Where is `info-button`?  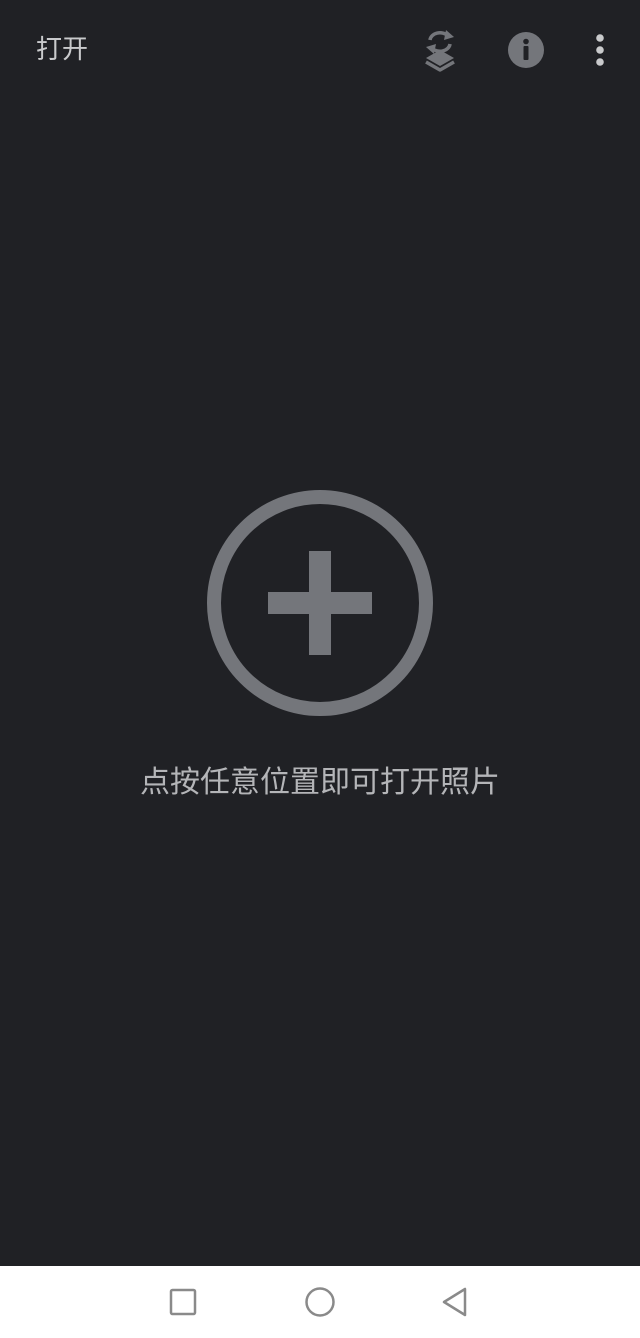 info-button is located at coordinates (526, 50).